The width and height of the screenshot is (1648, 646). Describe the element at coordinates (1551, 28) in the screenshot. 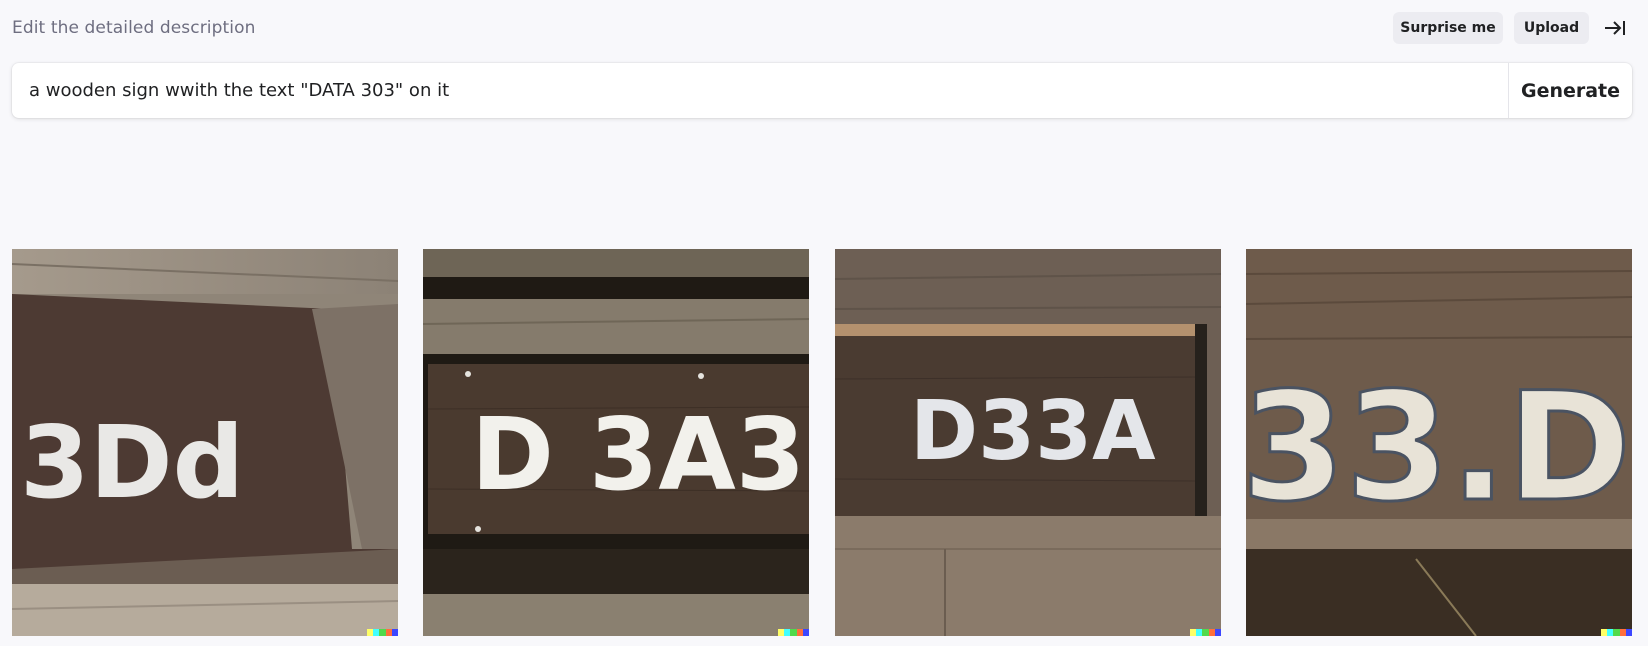

I see `upload-button: Upload` at that location.